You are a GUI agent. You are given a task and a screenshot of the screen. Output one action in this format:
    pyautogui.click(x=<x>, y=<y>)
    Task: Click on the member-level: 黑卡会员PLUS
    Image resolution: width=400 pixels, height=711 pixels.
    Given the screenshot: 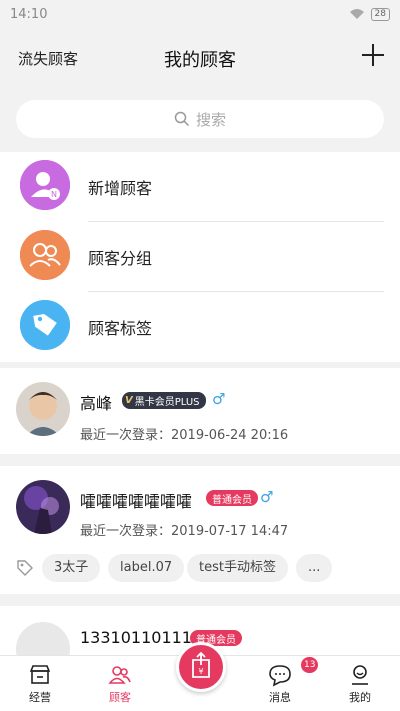 What is the action you would take?
    pyautogui.click(x=167, y=402)
    